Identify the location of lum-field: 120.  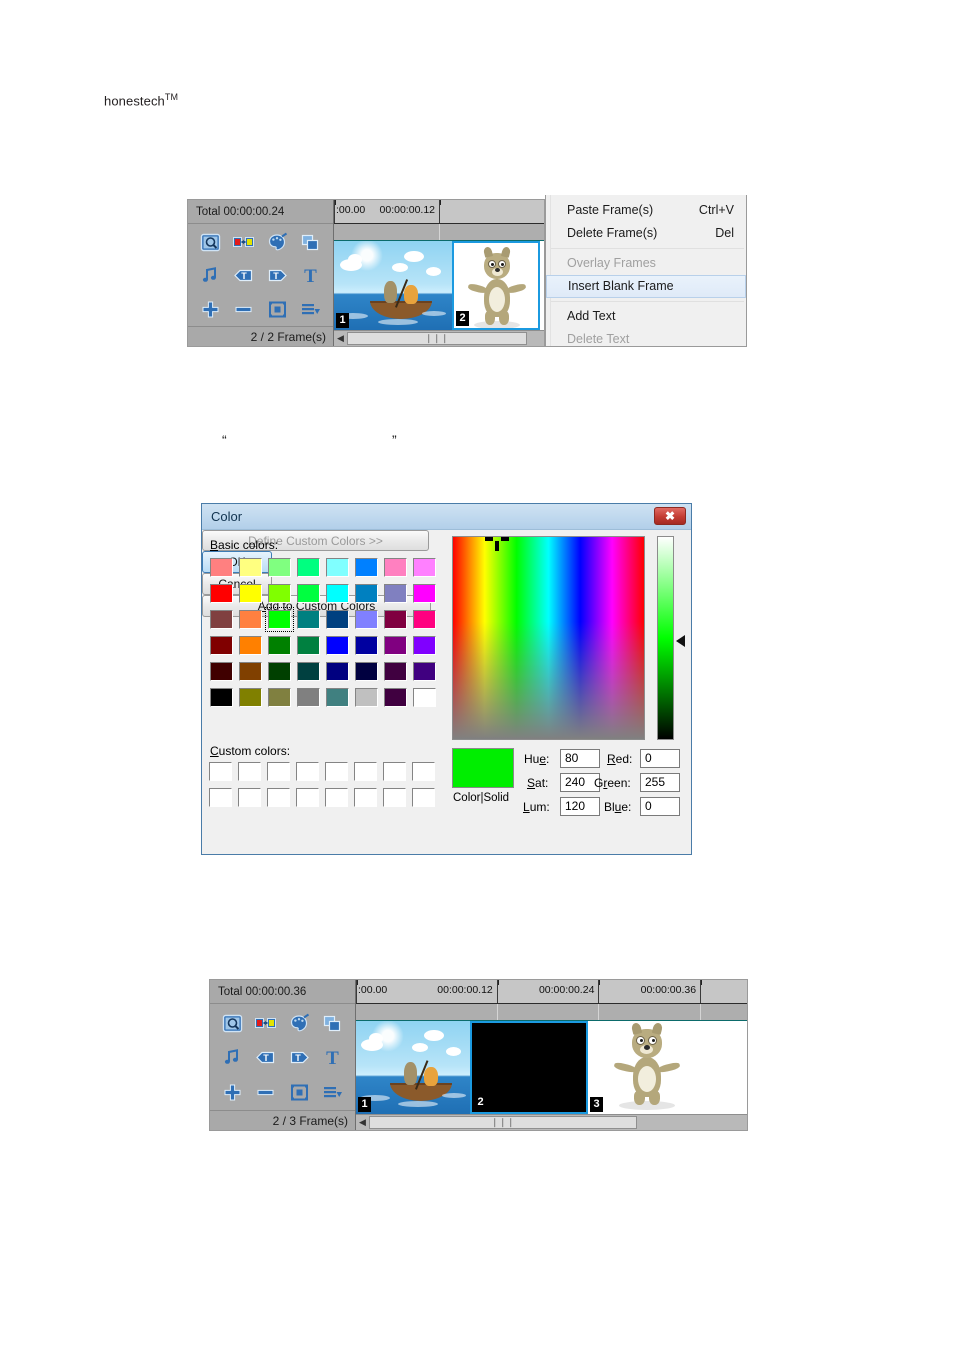
(580, 806).